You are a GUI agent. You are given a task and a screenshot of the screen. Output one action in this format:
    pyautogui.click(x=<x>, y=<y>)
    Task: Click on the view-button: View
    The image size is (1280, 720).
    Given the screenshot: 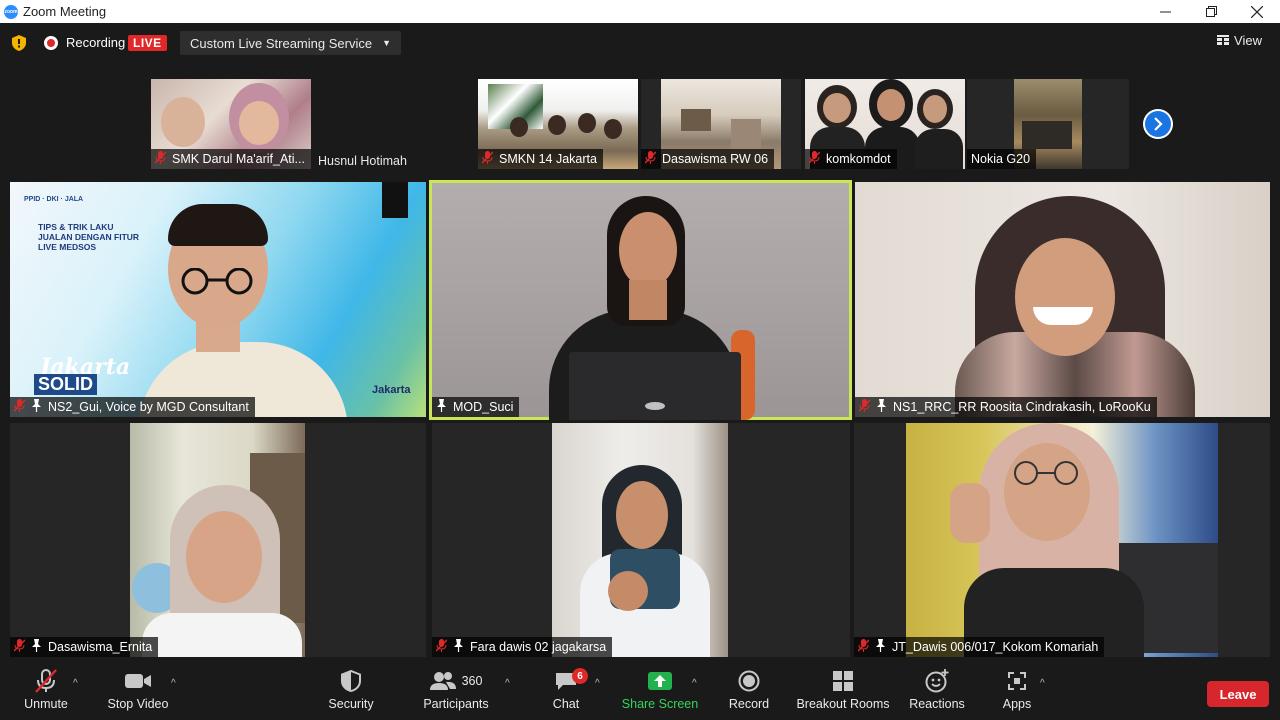 What is the action you would take?
    pyautogui.click(x=1239, y=40)
    